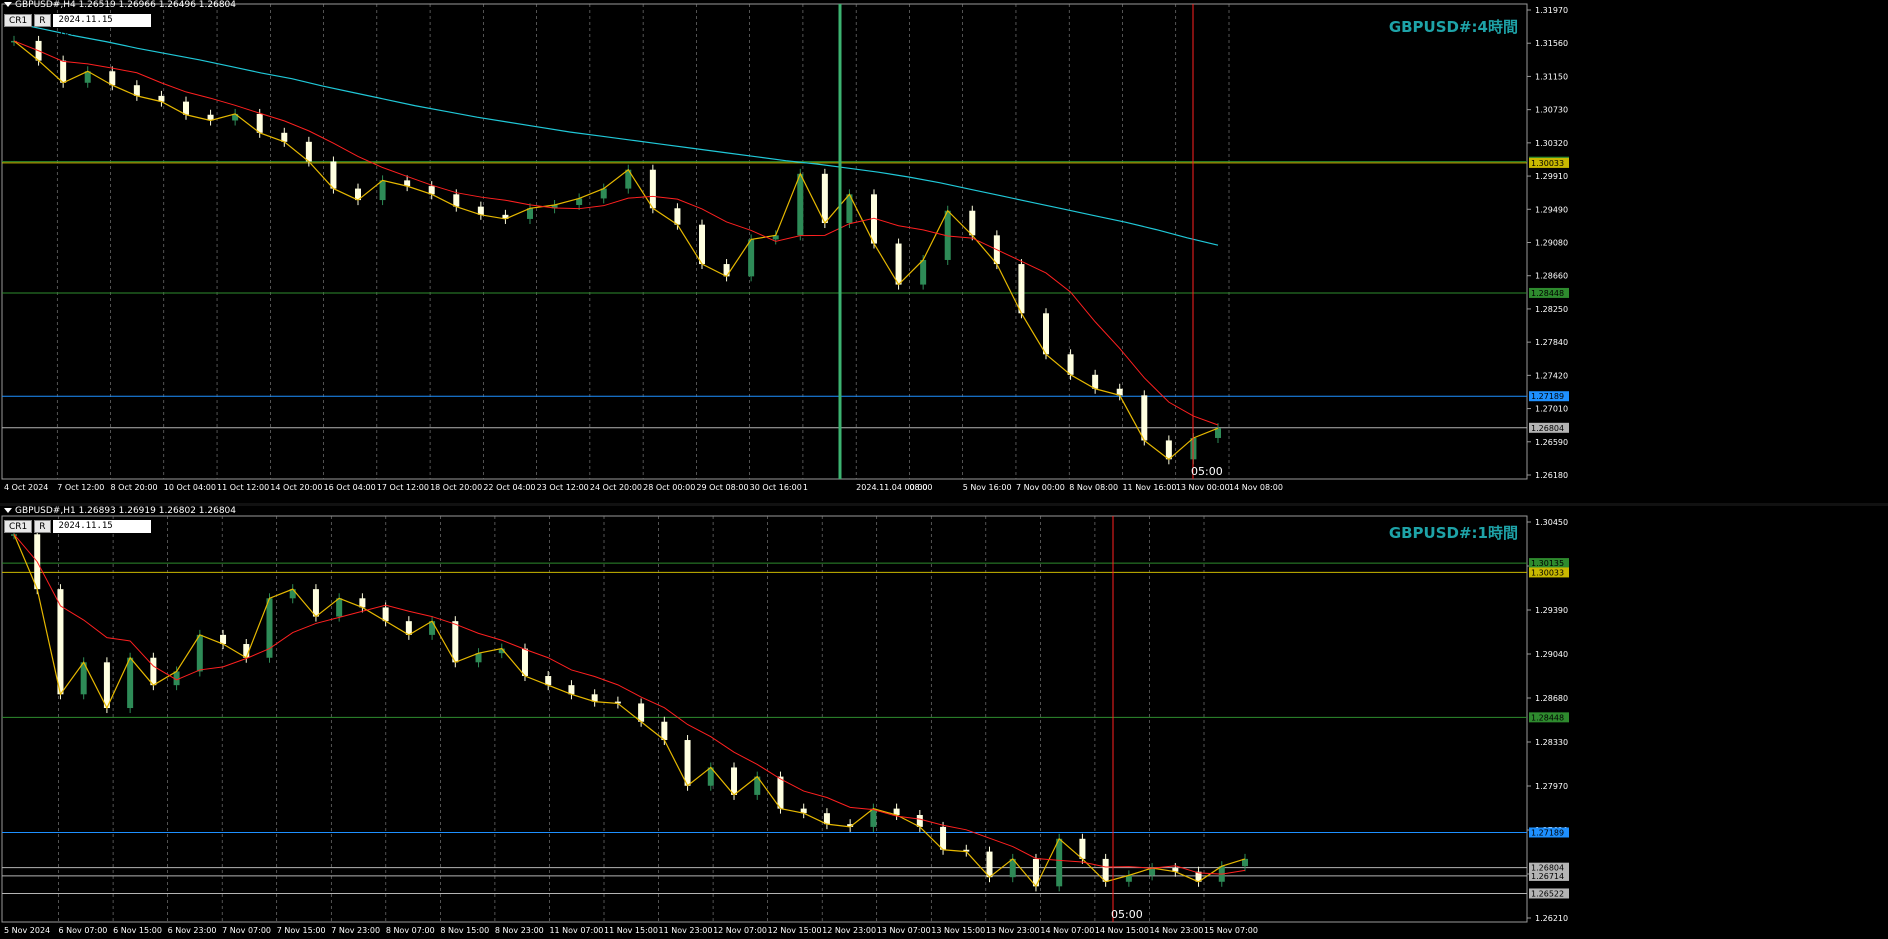 The height and width of the screenshot is (939, 1888). What do you see at coordinates (722, 487) in the screenshot?
I see `x-tick-label: 29 Oct 08:00` at bounding box center [722, 487].